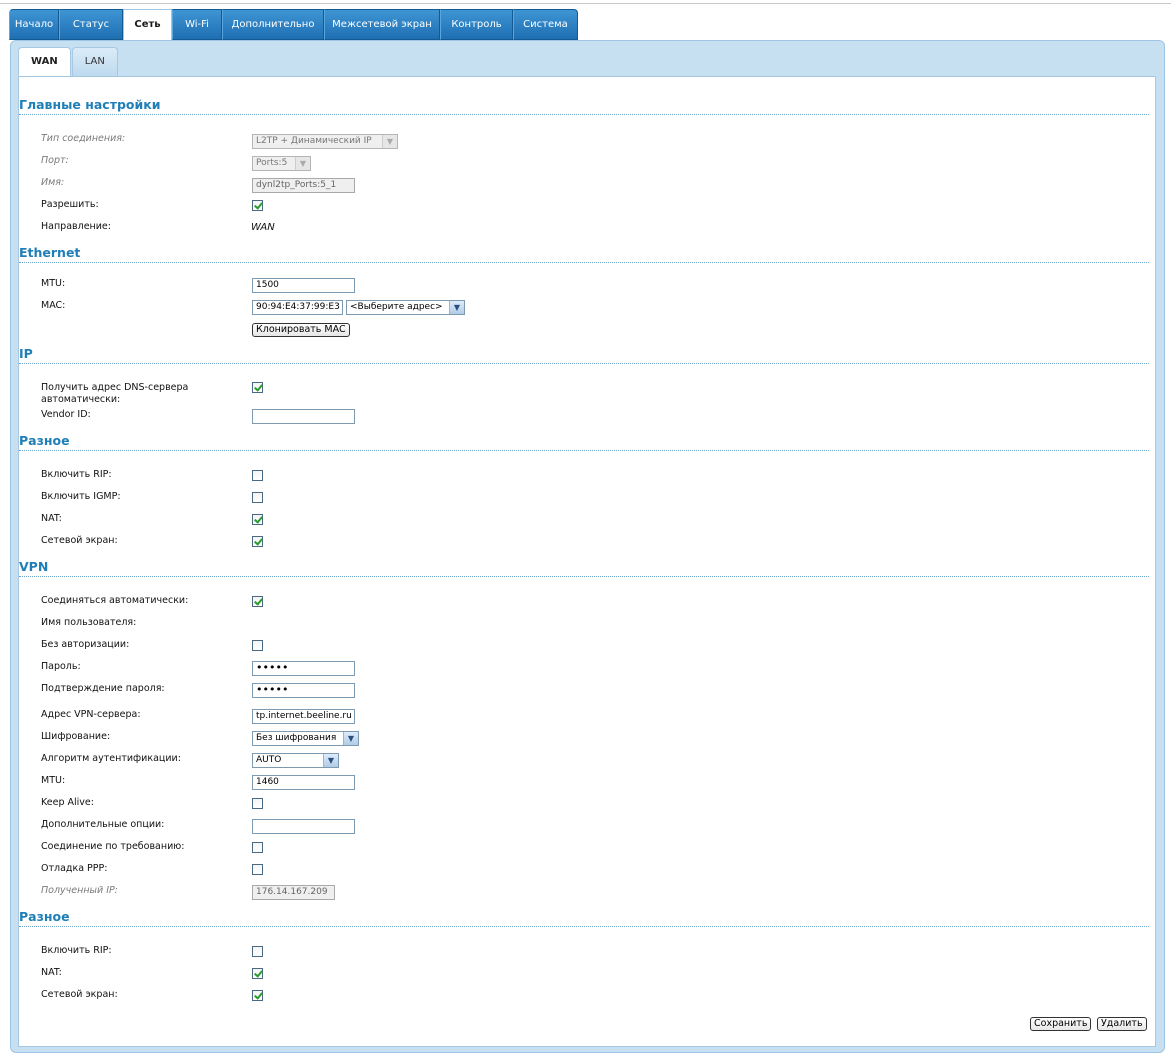  I want to click on vpn-mtu-label: MTU:, so click(53, 780).